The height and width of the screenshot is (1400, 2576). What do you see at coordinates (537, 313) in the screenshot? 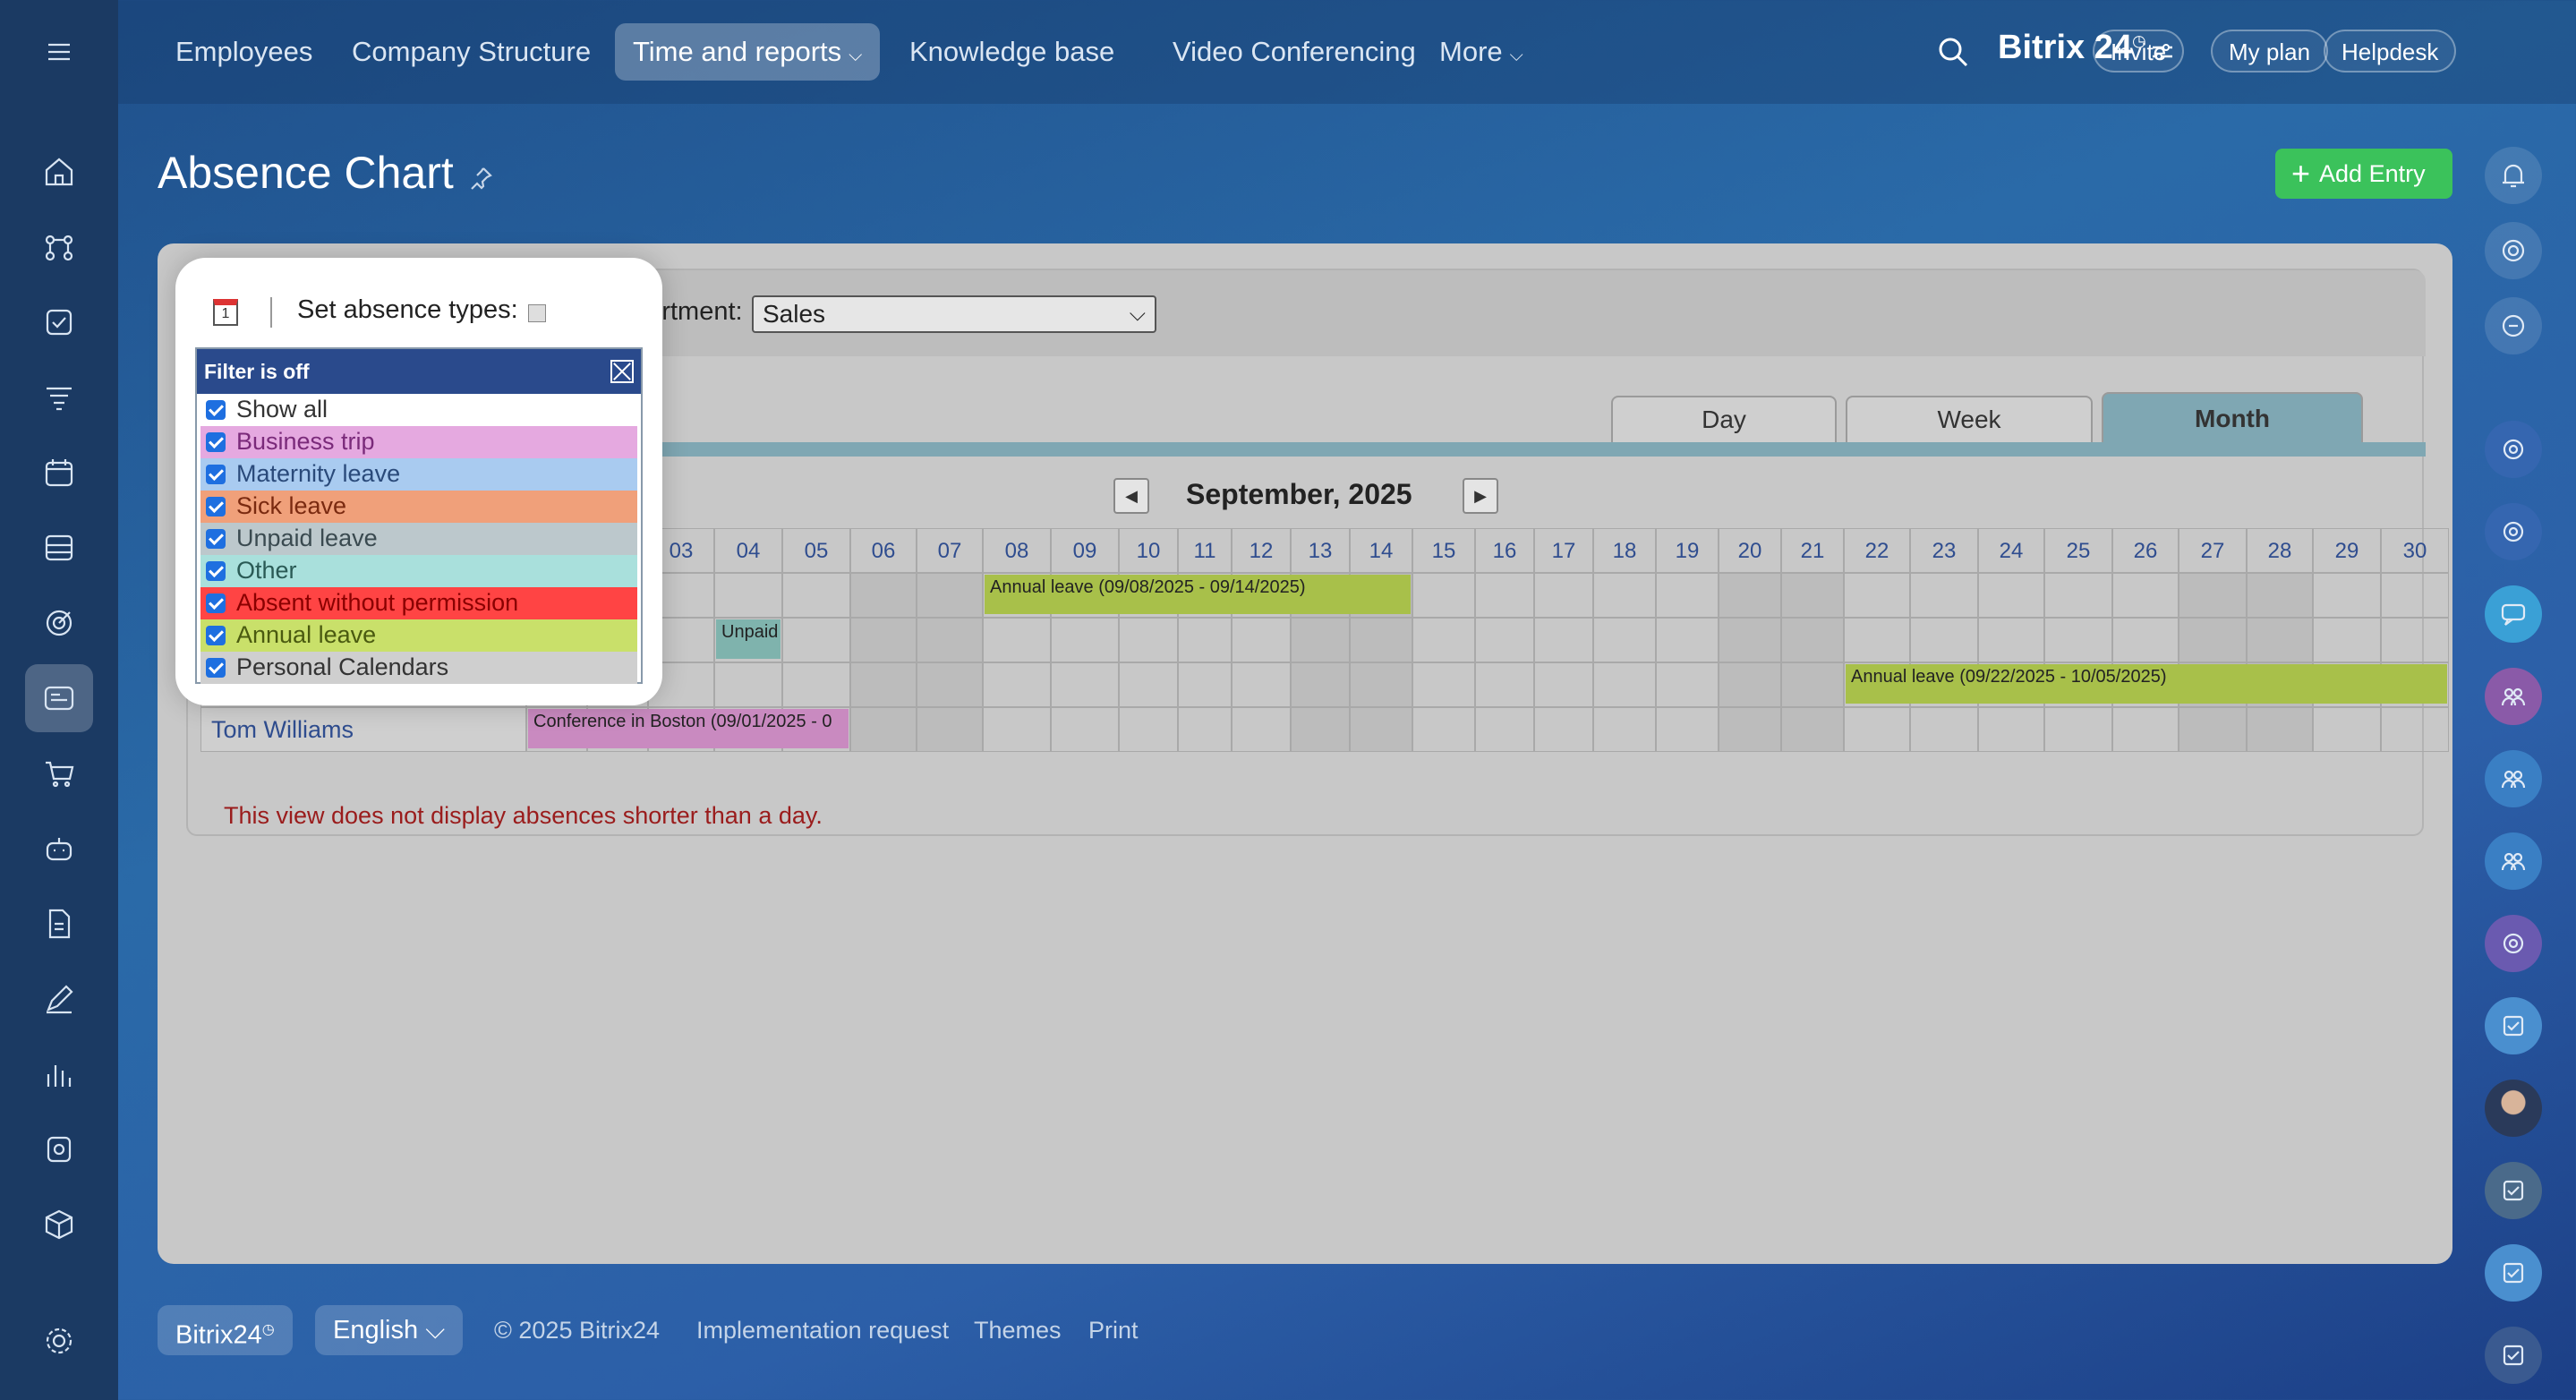
I see `absence-types-toggle` at bounding box center [537, 313].